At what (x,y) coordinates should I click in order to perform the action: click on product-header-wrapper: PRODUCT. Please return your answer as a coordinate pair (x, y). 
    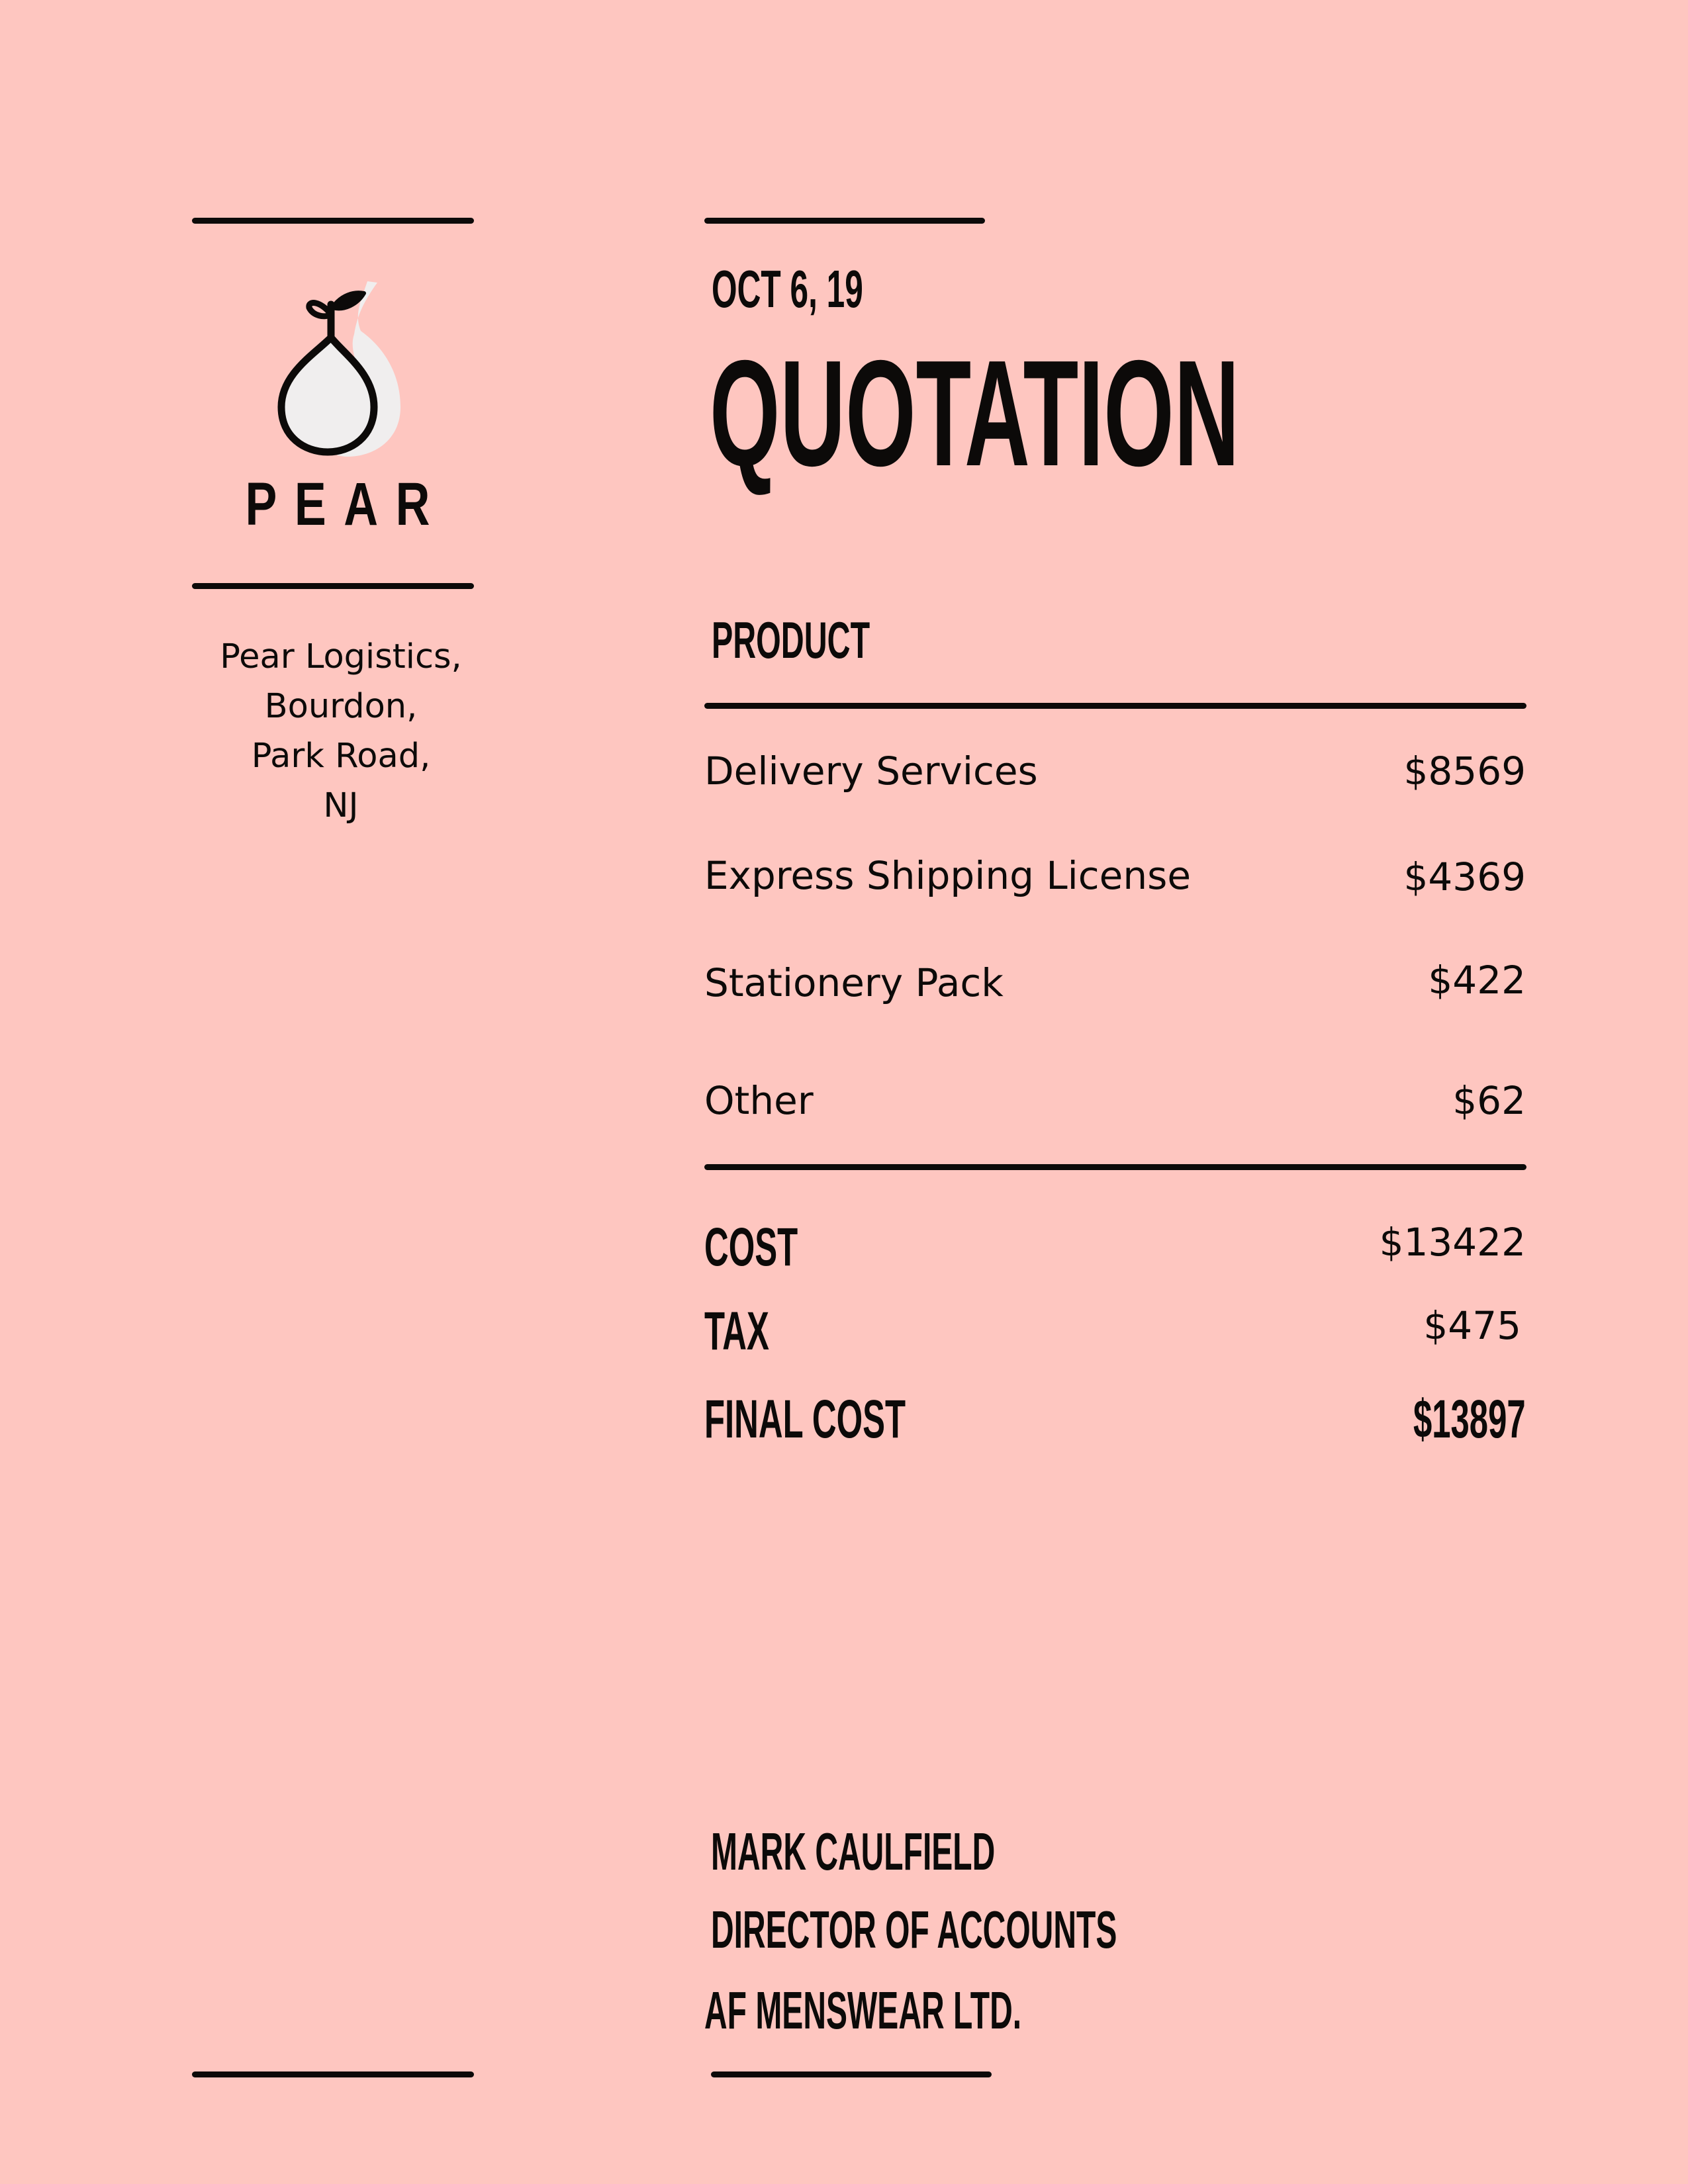
    Looking at the image, I should click on (839, 640).